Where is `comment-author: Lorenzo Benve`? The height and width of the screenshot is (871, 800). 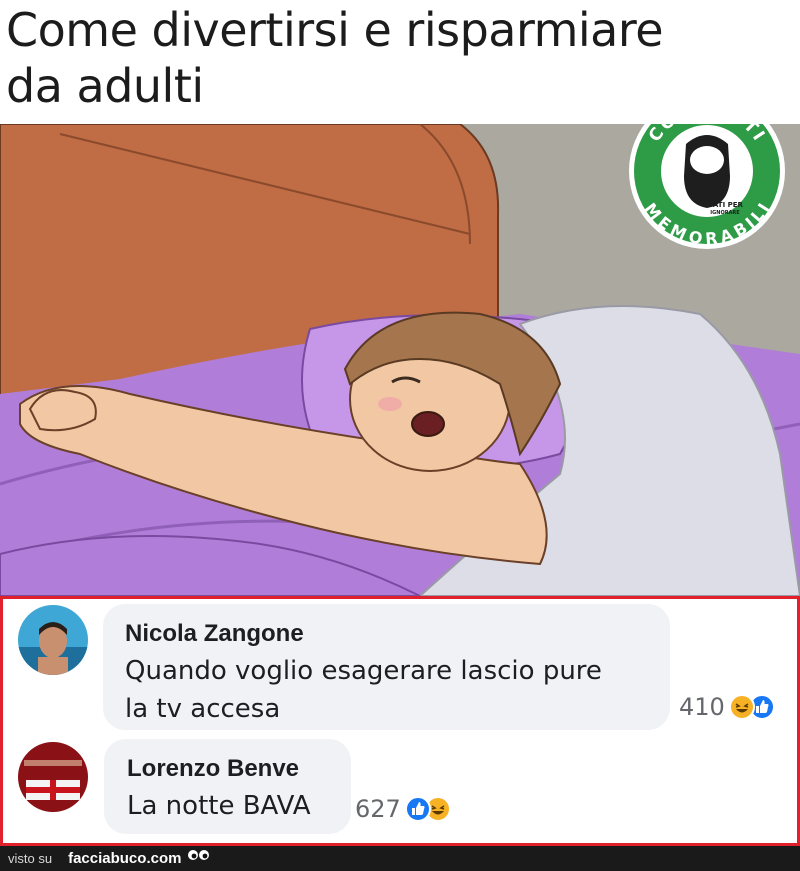 comment-author: Lorenzo Benve is located at coordinates (213, 769).